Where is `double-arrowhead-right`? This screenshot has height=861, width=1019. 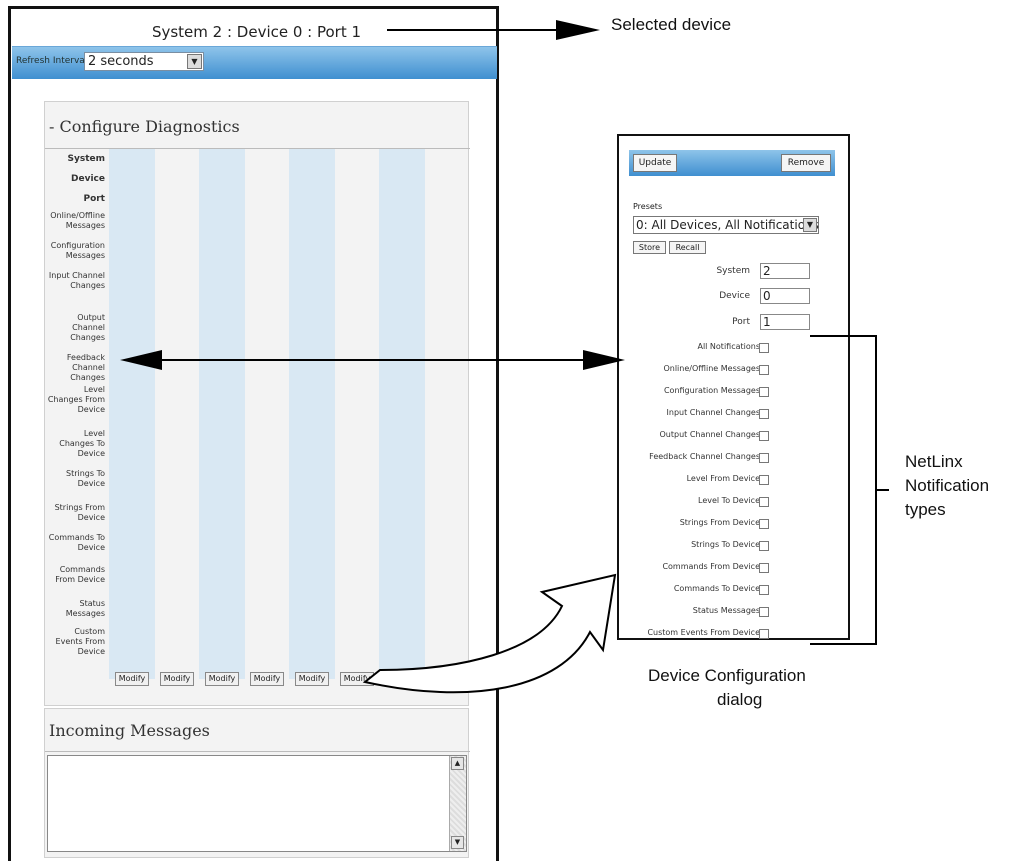
double-arrowhead-right is located at coordinates (604, 360).